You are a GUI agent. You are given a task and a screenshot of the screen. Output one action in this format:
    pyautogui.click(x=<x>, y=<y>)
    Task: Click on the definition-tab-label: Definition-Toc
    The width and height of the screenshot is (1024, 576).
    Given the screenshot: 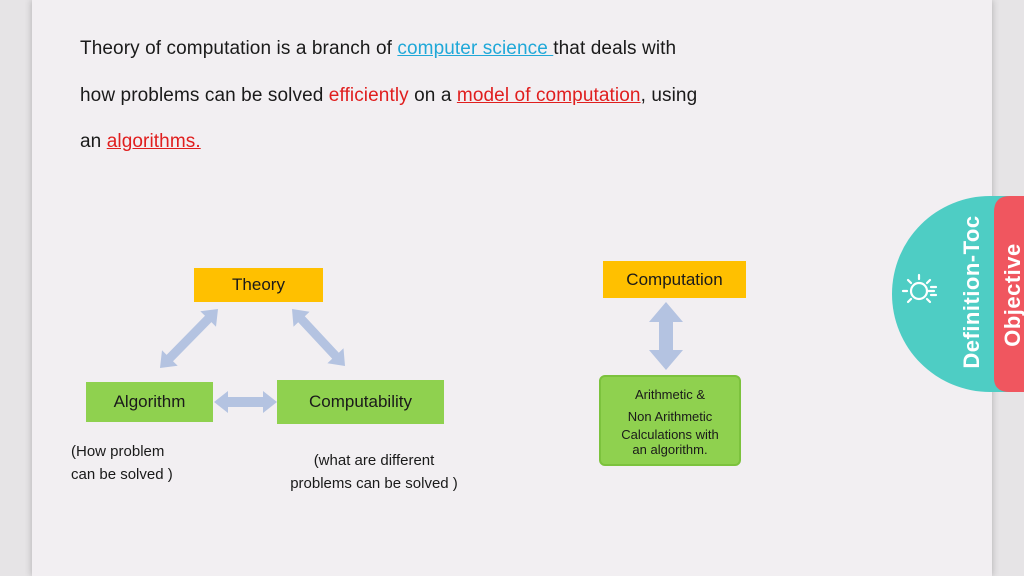 What is the action you would take?
    pyautogui.click(x=972, y=292)
    